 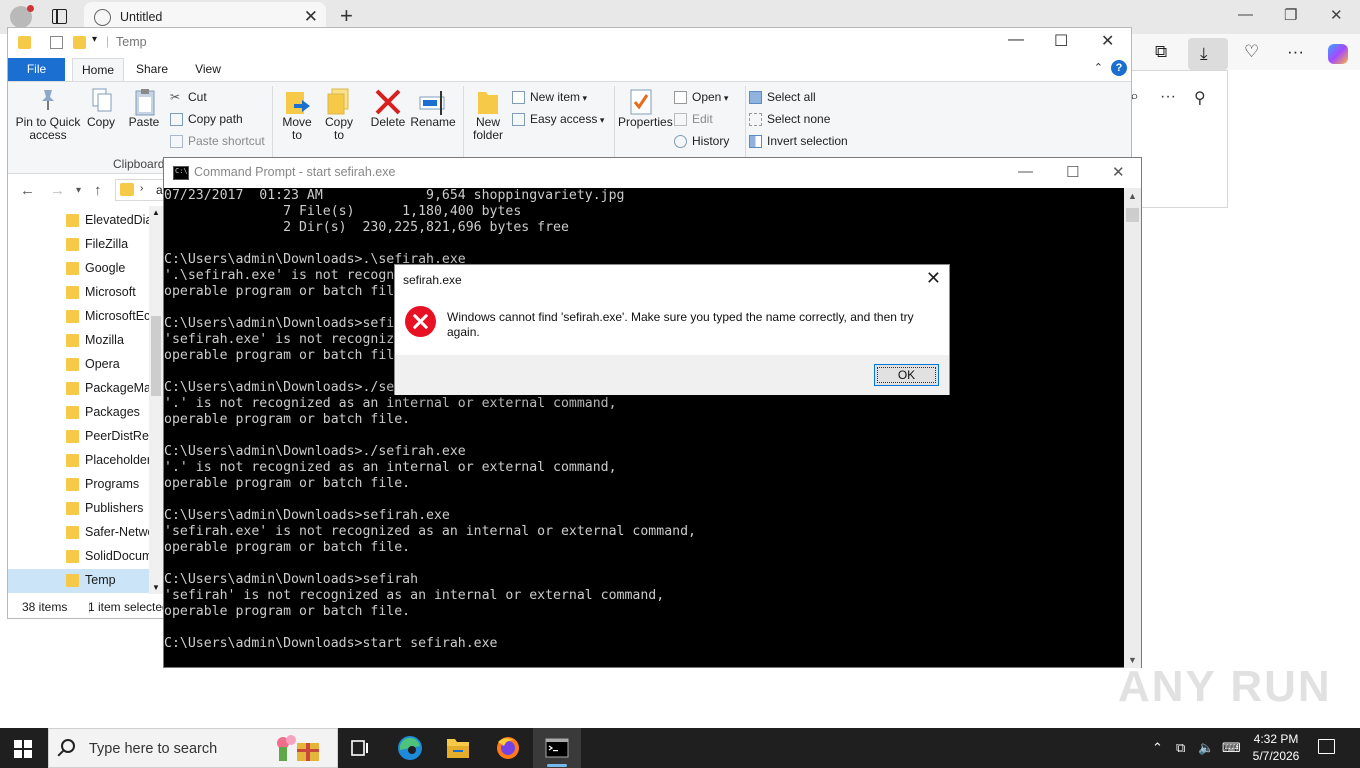 I want to click on explorer-minimize-icon: —, so click(x=1016, y=40).